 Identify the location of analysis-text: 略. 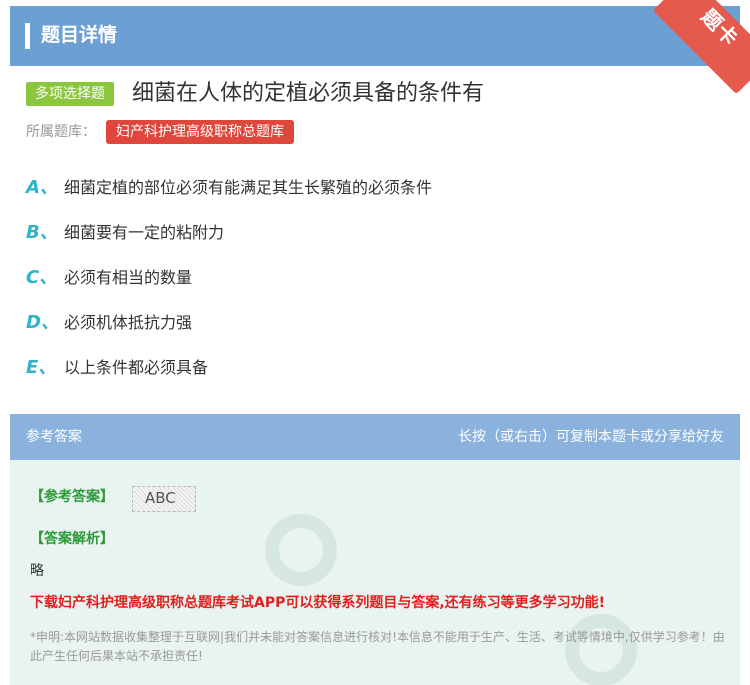
(37, 571).